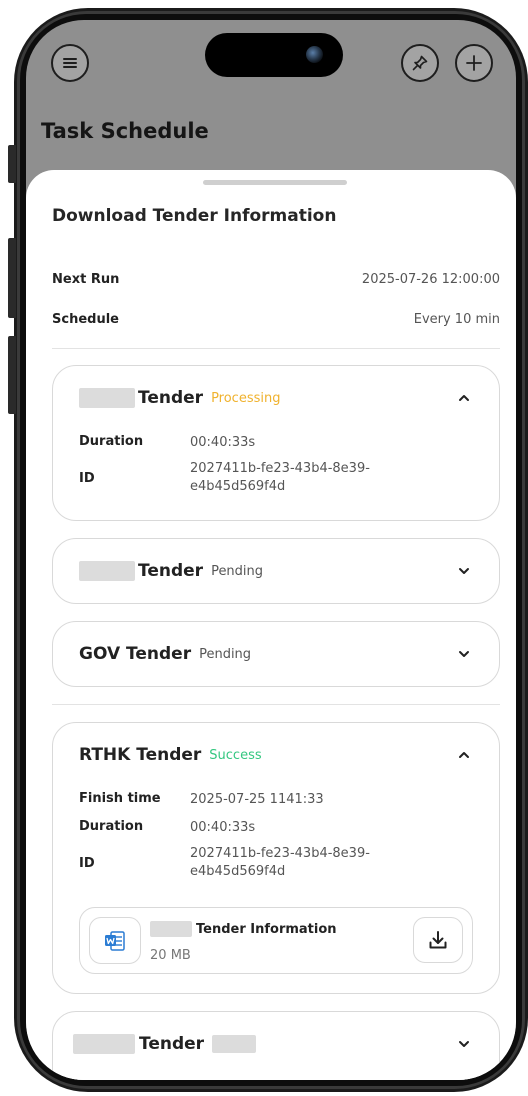 The height and width of the screenshot is (1096, 528). I want to click on menu-icon, so click(70, 63).